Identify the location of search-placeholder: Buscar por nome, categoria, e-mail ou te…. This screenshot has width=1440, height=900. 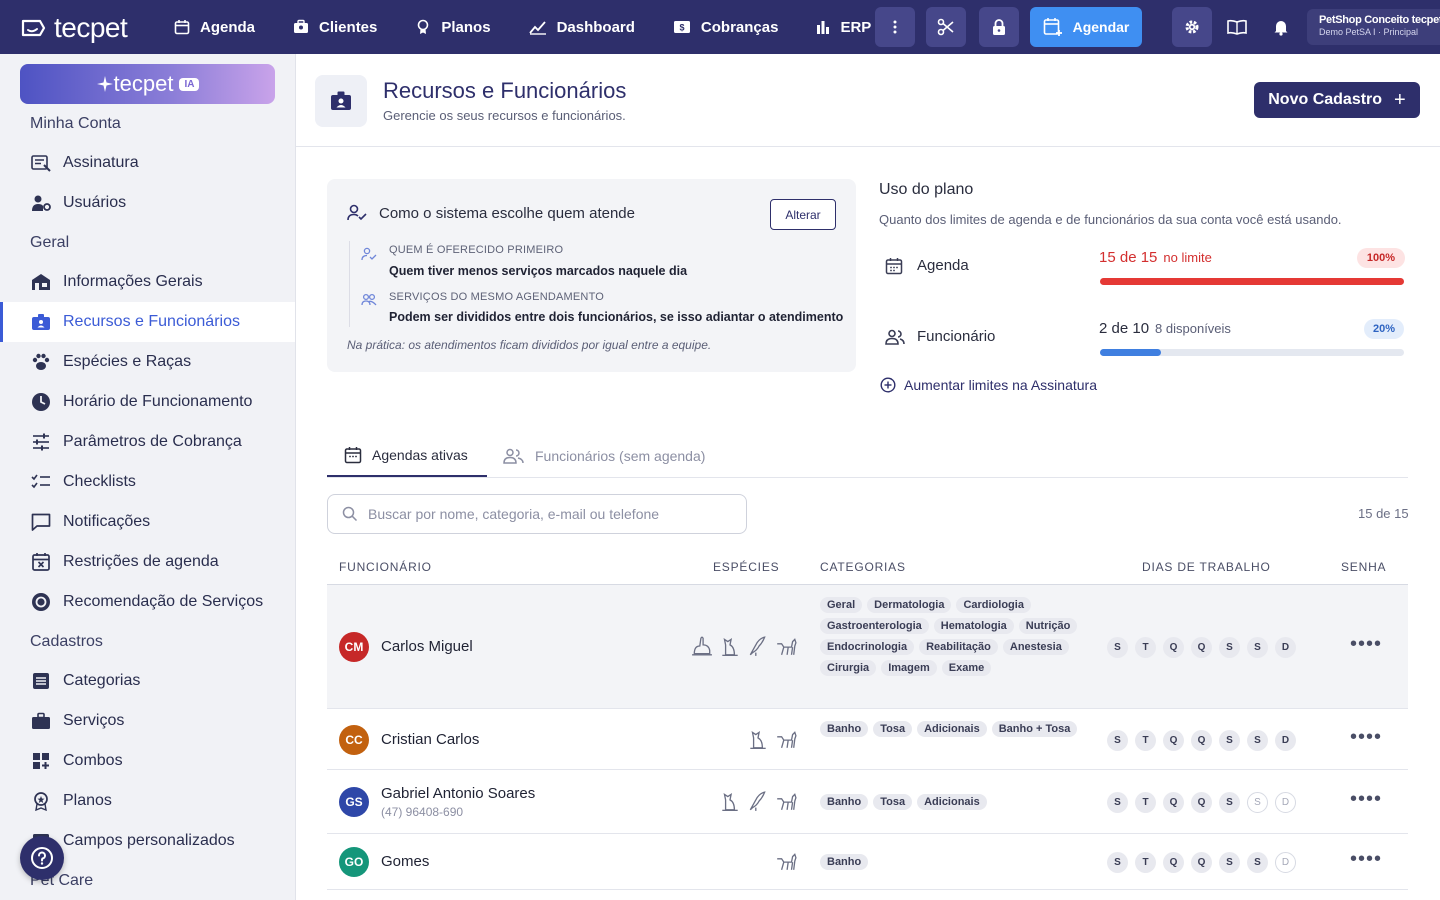
(514, 514).